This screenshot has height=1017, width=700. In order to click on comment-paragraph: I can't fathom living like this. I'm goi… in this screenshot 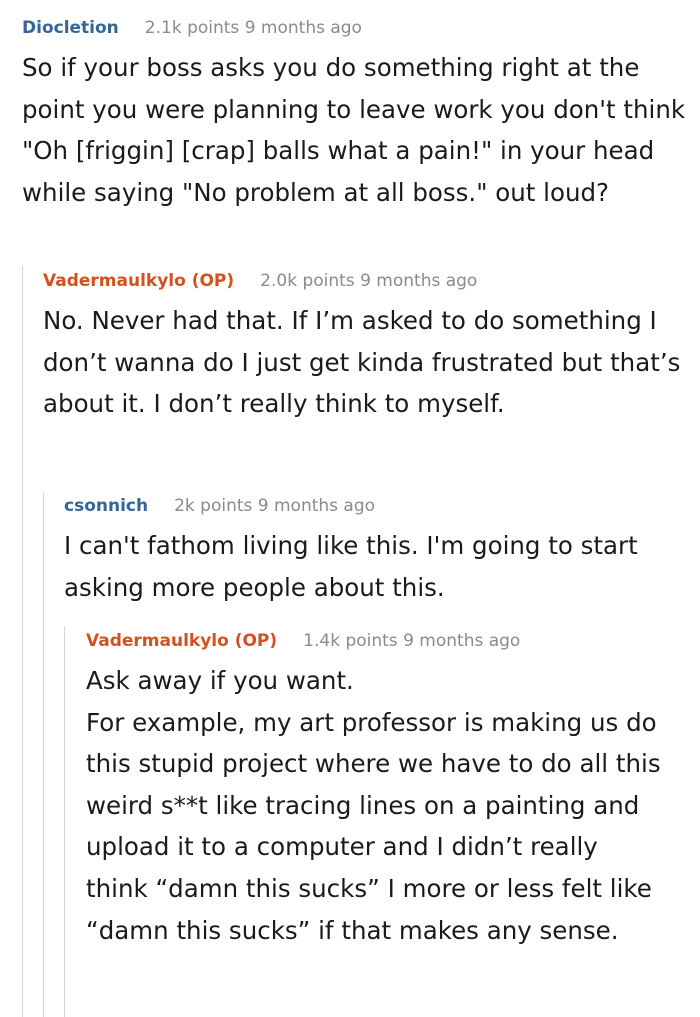, I will do `click(351, 566)`.